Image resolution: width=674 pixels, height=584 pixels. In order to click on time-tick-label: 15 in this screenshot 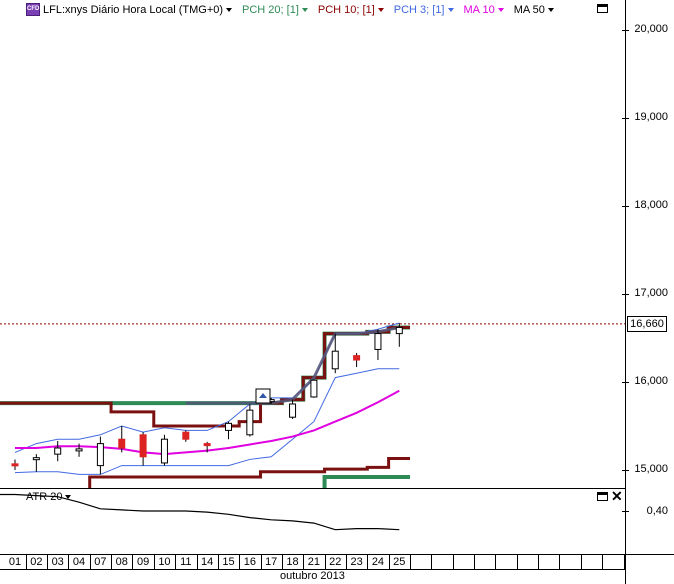, I will do `click(228, 562)`.